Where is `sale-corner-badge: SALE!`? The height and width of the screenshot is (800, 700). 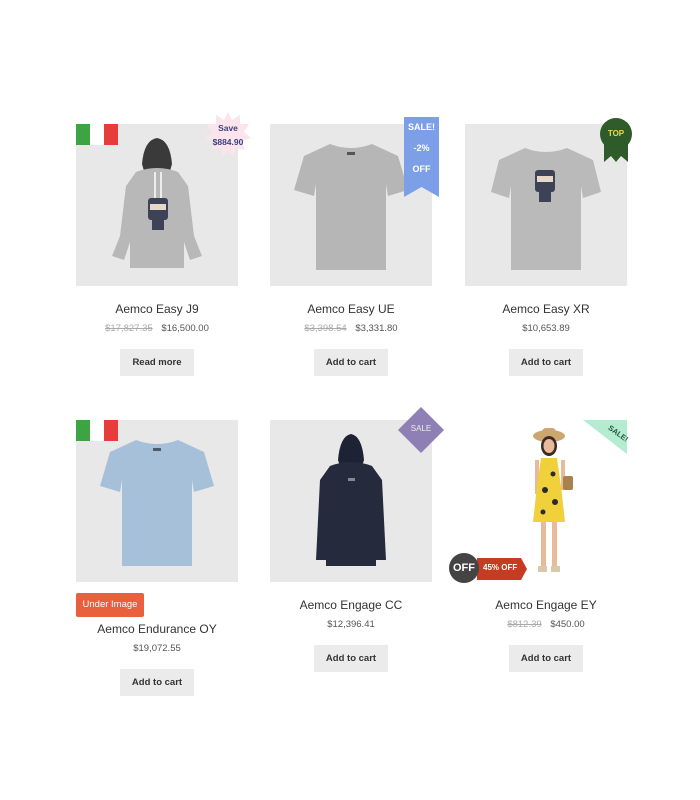
sale-corner-badge: SALE! is located at coordinates (606, 437).